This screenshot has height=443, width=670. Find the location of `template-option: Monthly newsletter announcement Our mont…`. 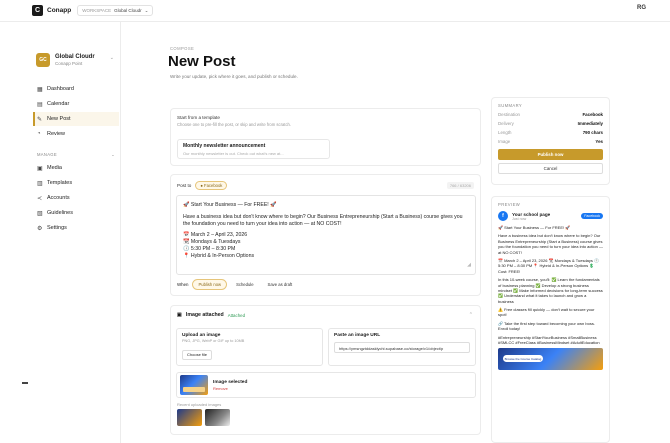

template-option: Monthly newsletter announcement Our mont… is located at coordinates (253, 149).